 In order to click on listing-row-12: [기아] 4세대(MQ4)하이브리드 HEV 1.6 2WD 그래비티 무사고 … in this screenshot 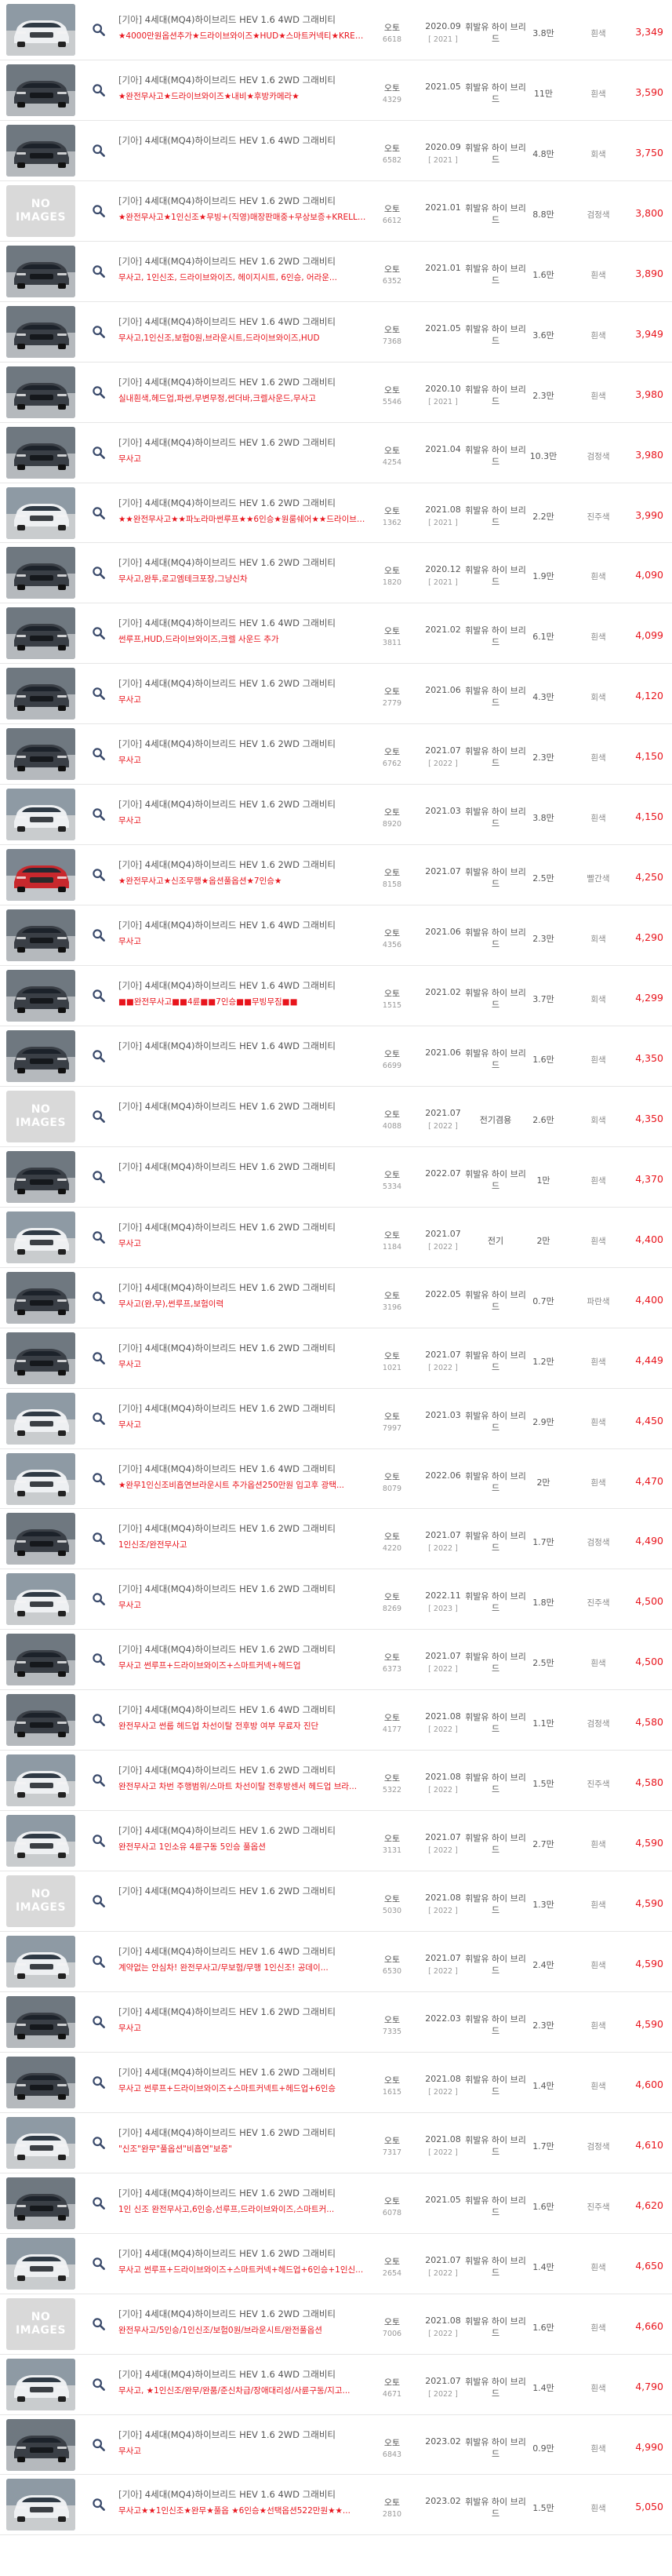, I will do `click(336, 694)`.